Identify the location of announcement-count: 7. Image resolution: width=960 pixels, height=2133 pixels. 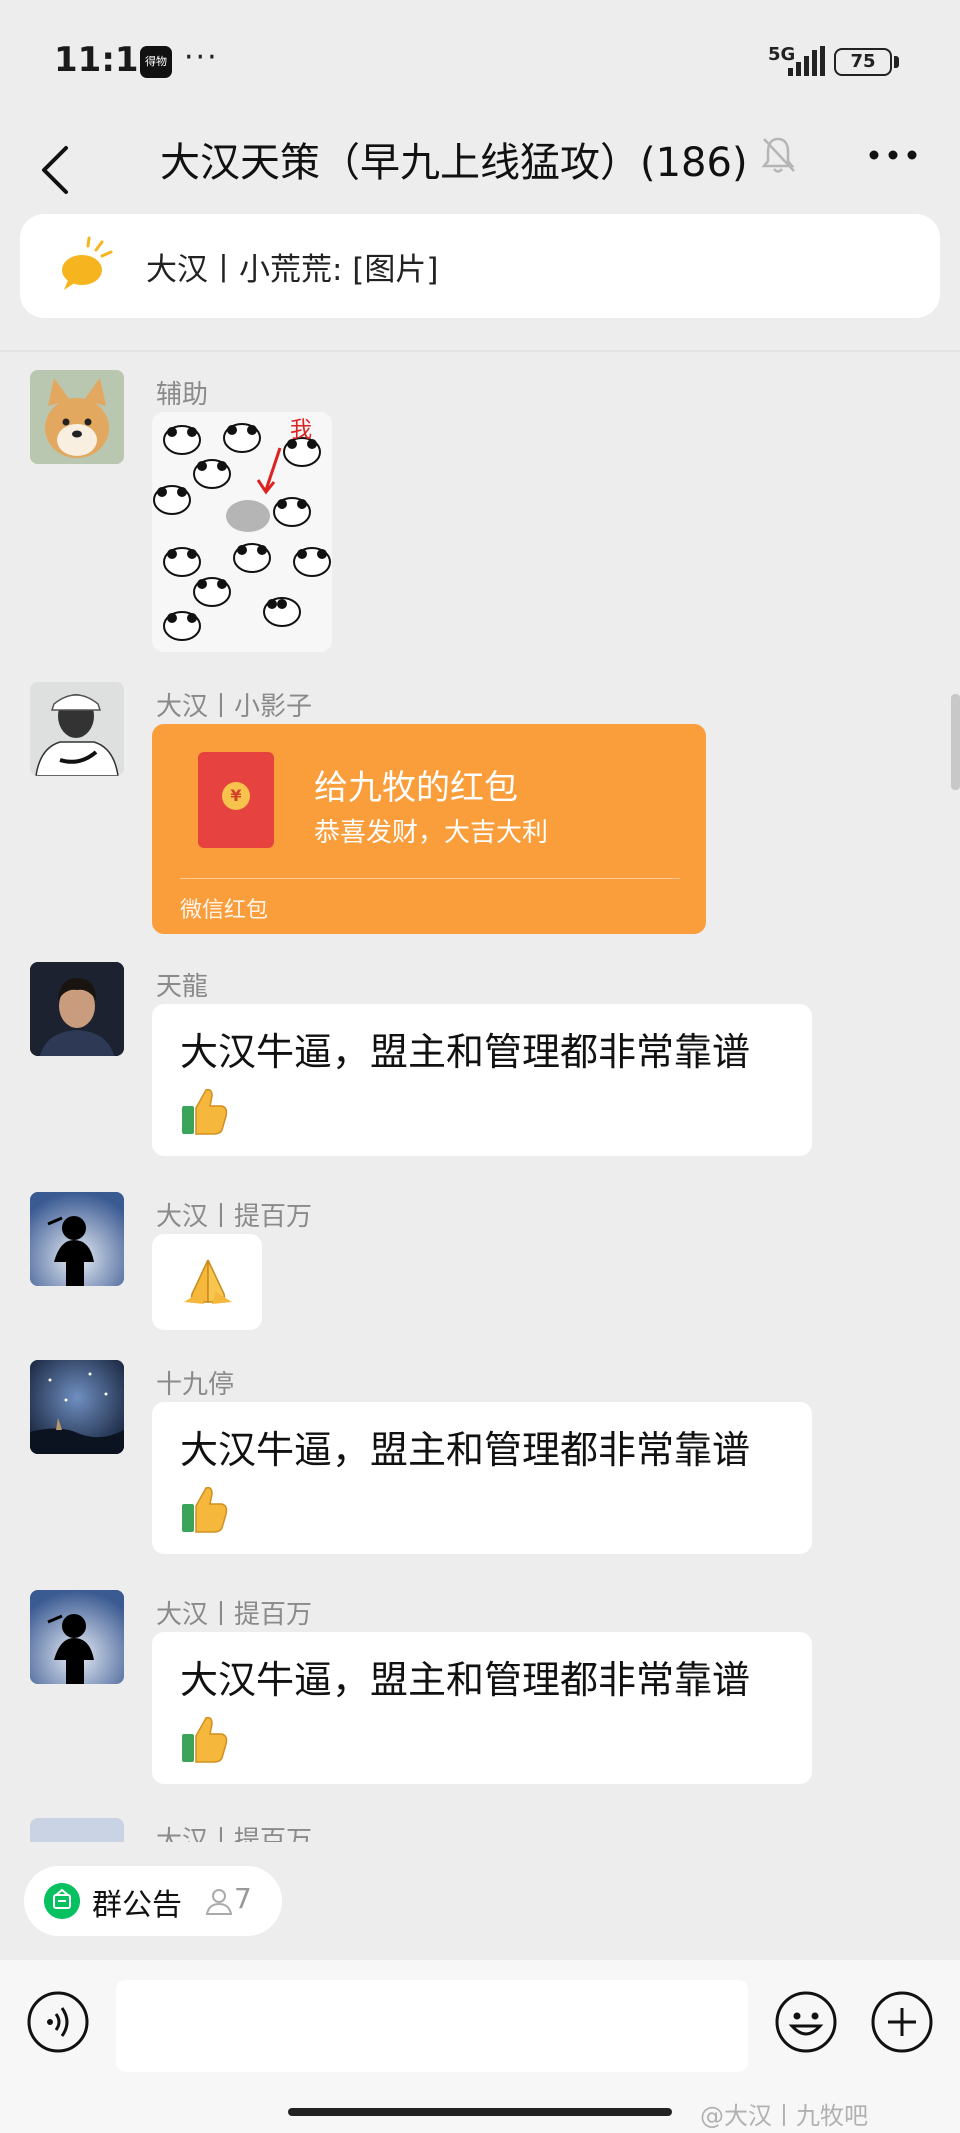
(243, 1898).